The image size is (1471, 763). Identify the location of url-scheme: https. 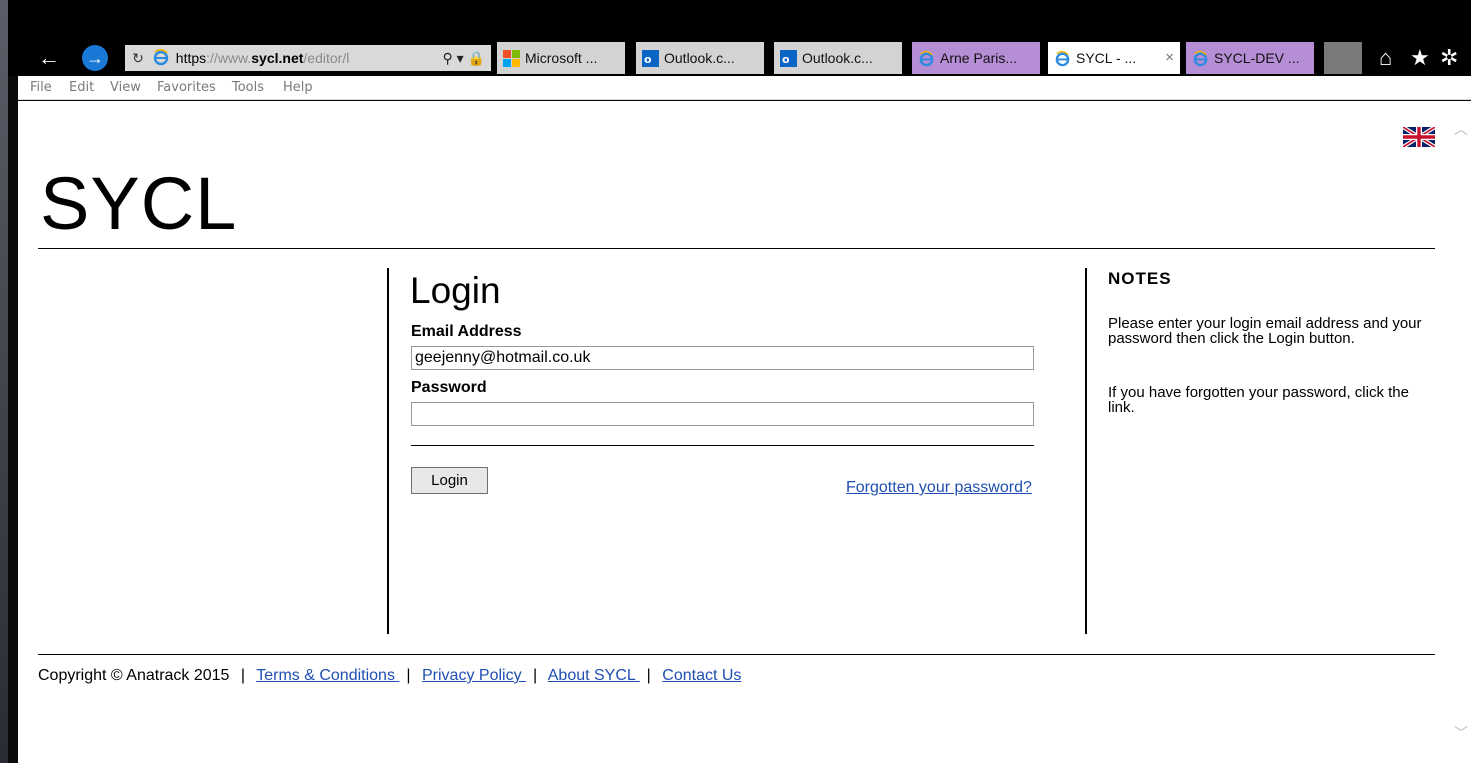
(191, 58).